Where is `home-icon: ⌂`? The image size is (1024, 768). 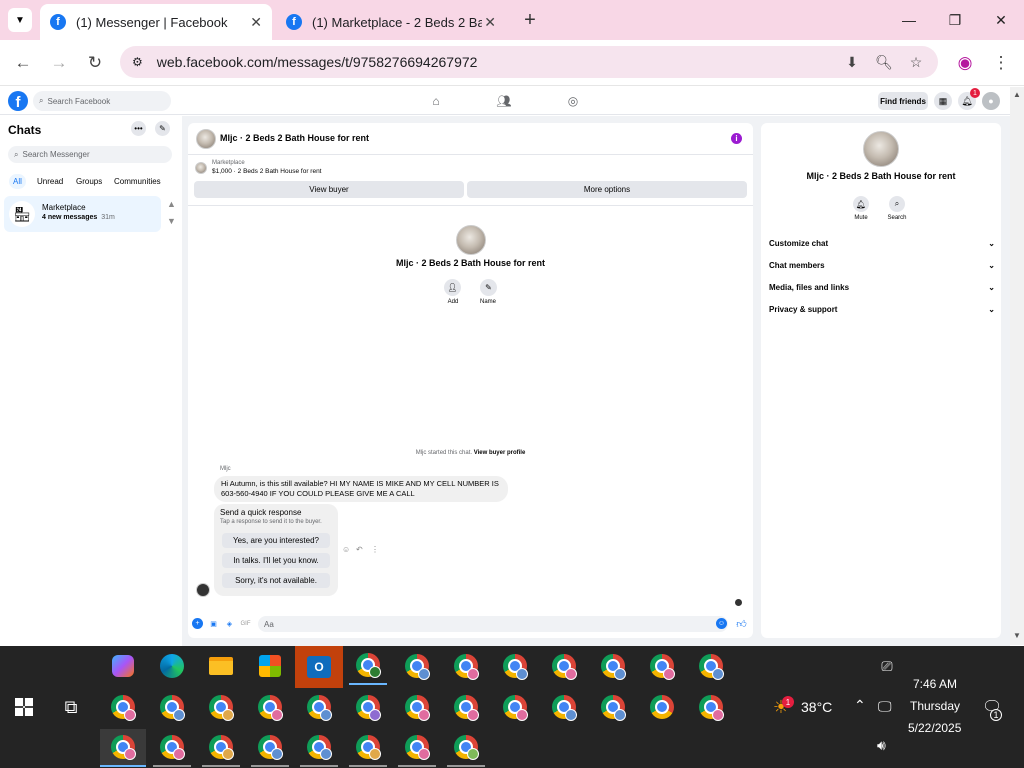 home-icon: ⌂ is located at coordinates (436, 101).